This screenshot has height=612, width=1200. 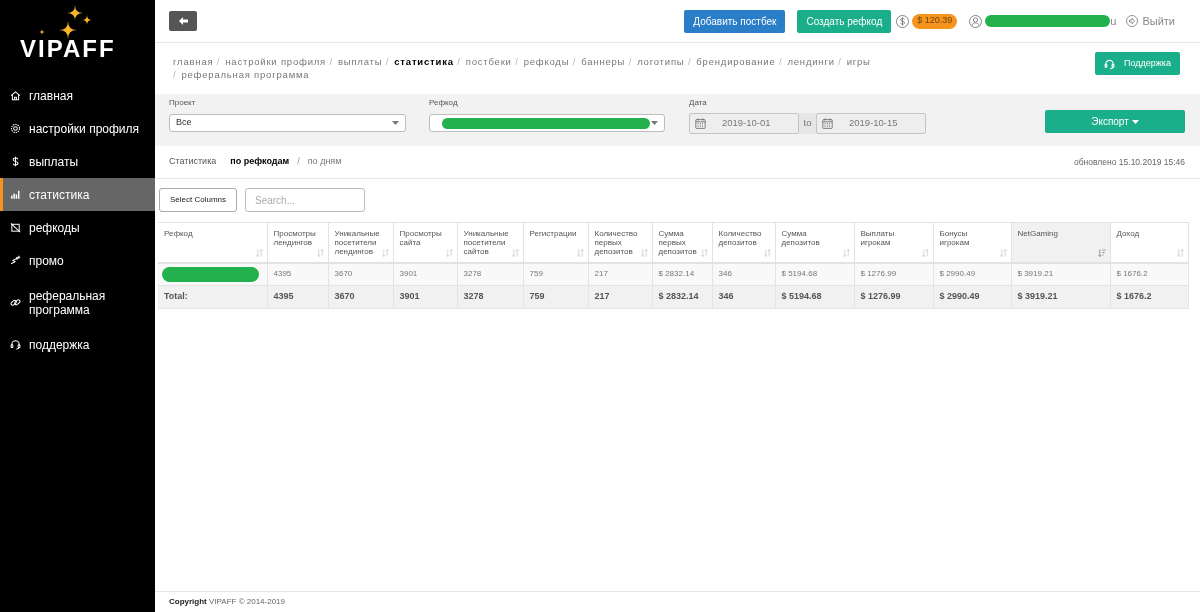 What do you see at coordinates (15, 194) in the screenshot?
I see `bar-chart-icon` at bounding box center [15, 194].